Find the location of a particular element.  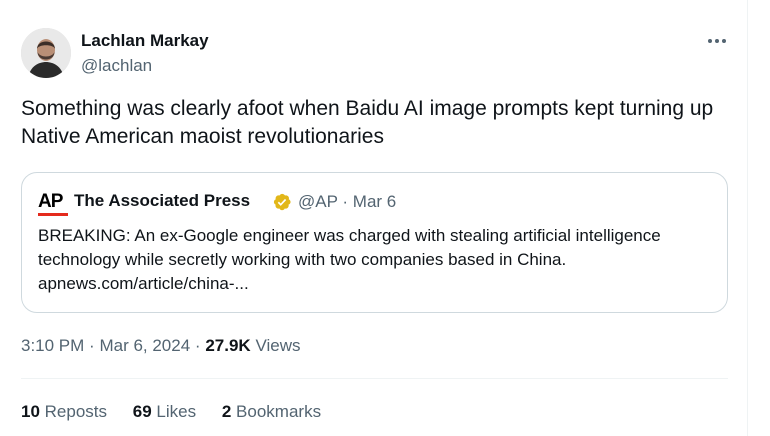

avatar is located at coordinates (46, 53).